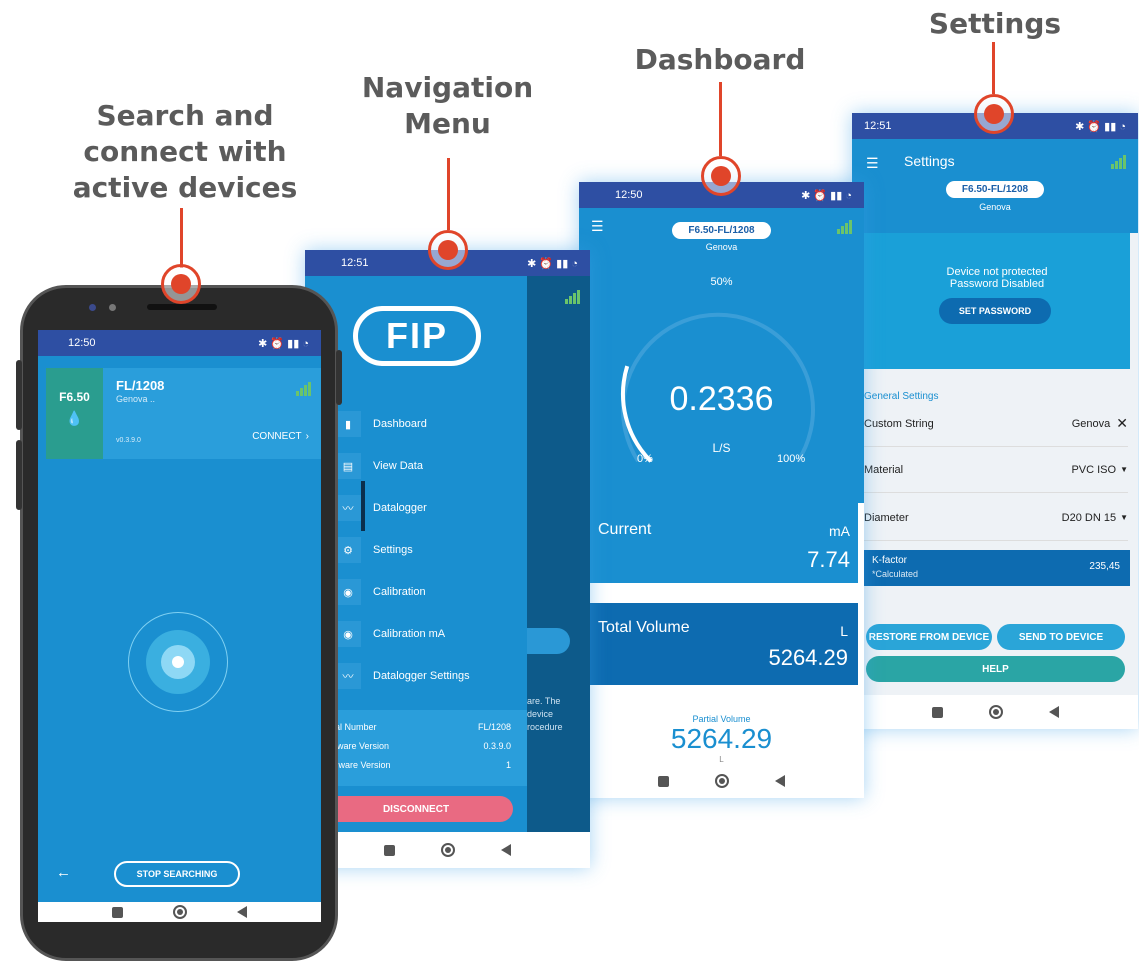 Image resolution: width=1139 pixels, height=962 pixels. Describe the element at coordinates (995, 23) in the screenshot. I see `caption-settings: Settings` at that location.